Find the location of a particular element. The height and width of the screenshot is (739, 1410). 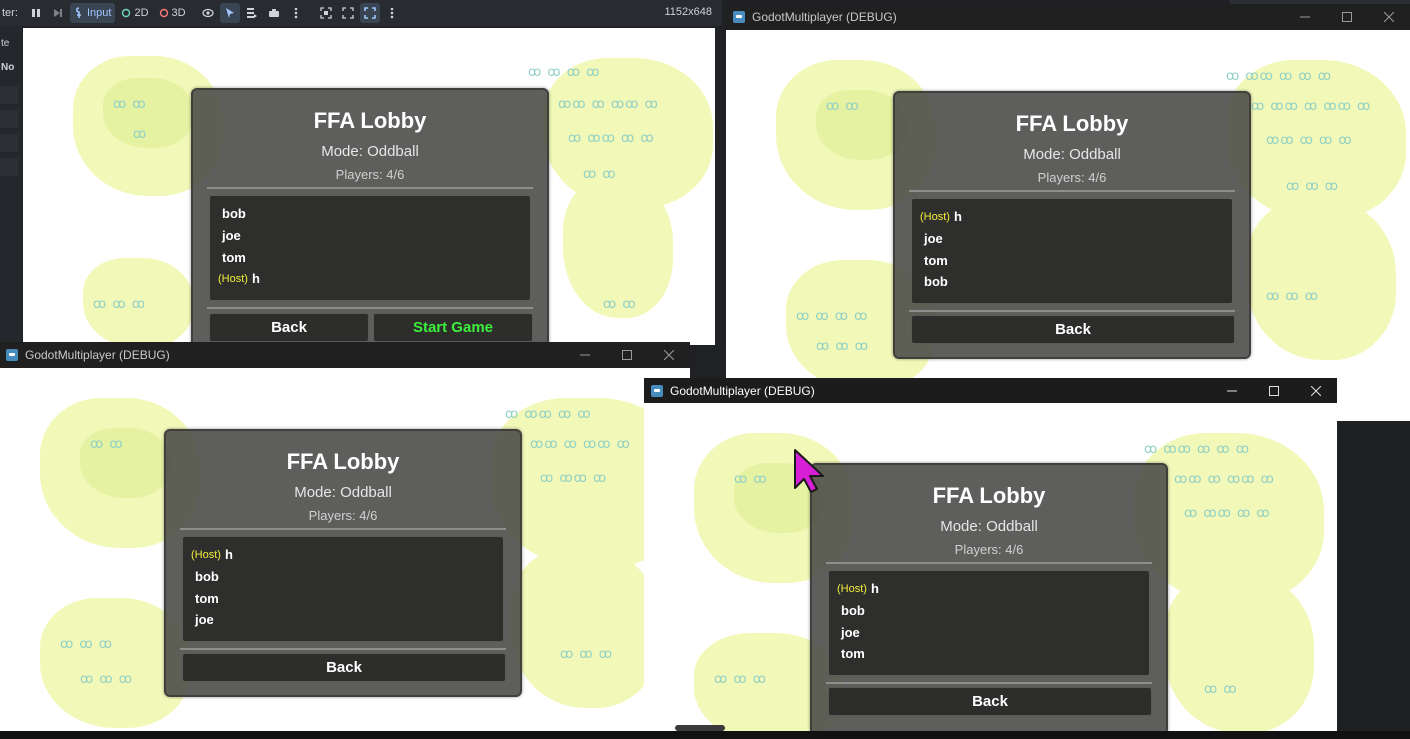

start-game-button: Start Game is located at coordinates (453, 327).